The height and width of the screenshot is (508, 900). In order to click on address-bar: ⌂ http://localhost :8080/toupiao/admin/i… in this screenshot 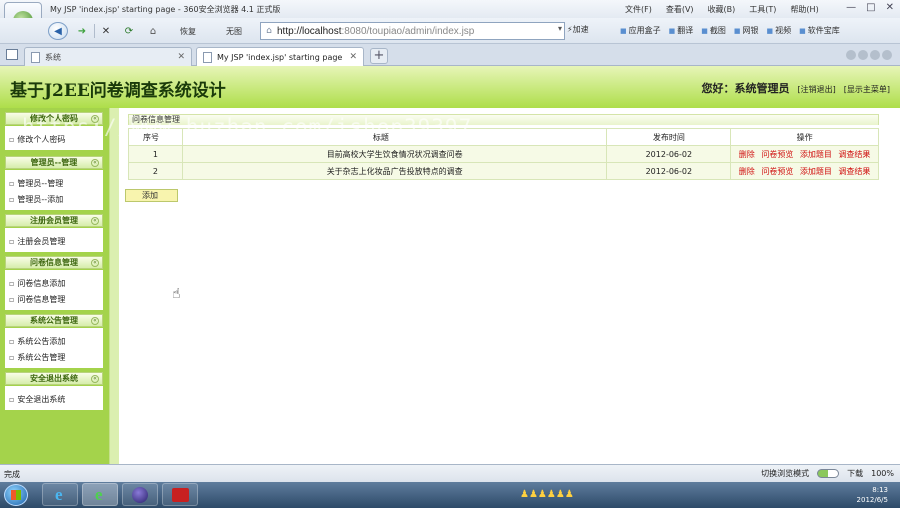, I will do `click(412, 31)`.